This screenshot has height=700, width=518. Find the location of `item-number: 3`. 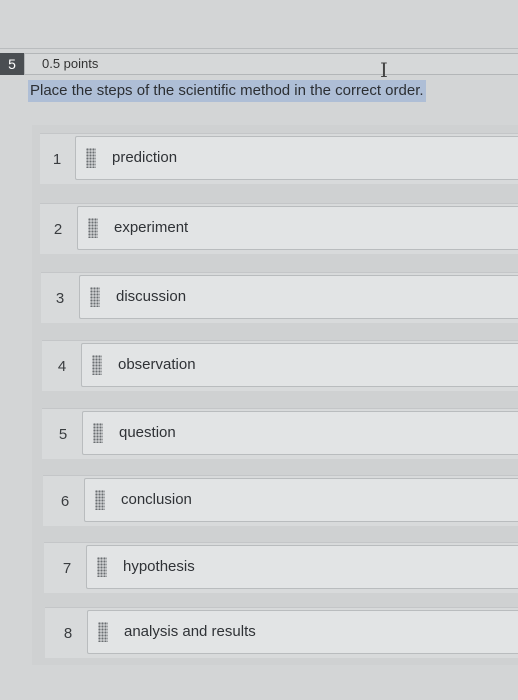

item-number: 3 is located at coordinates (60, 298).